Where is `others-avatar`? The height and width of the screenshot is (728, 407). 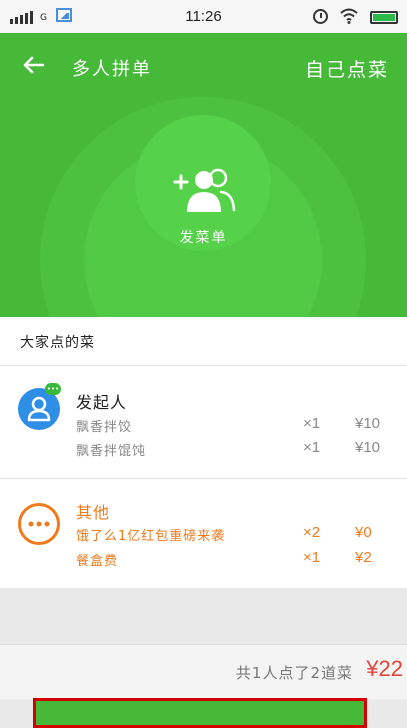 others-avatar is located at coordinates (39, 524).